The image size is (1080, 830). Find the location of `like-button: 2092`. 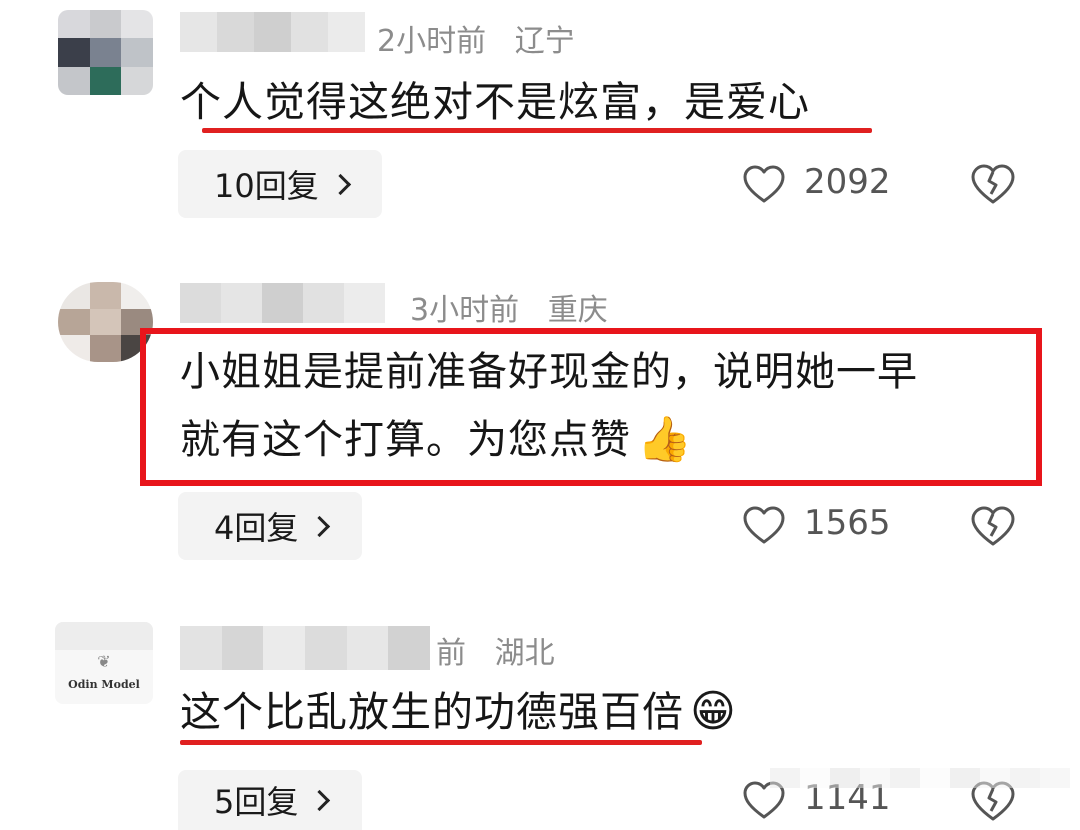

like-button: 2092 is located at coordinates (817, 185).